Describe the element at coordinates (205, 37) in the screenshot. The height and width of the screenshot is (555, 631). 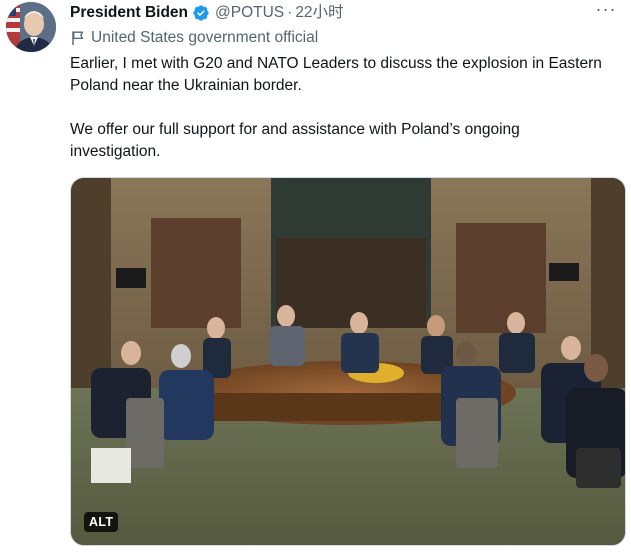
I see `government-label-text: United States government official` at that location.